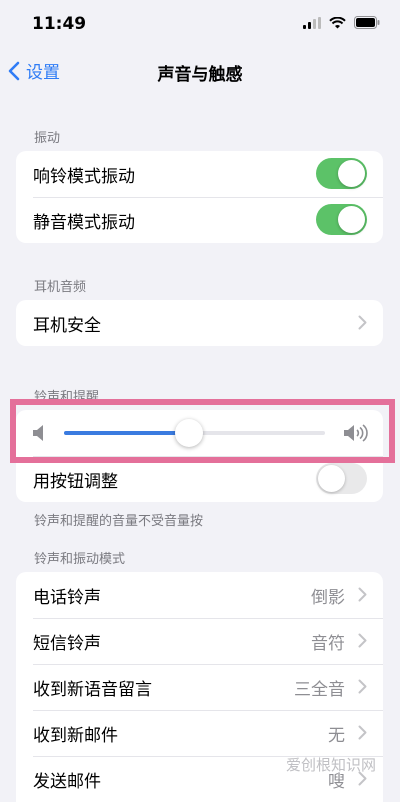  I want to click on row-label: 用按钮调整, so click(75, 481).